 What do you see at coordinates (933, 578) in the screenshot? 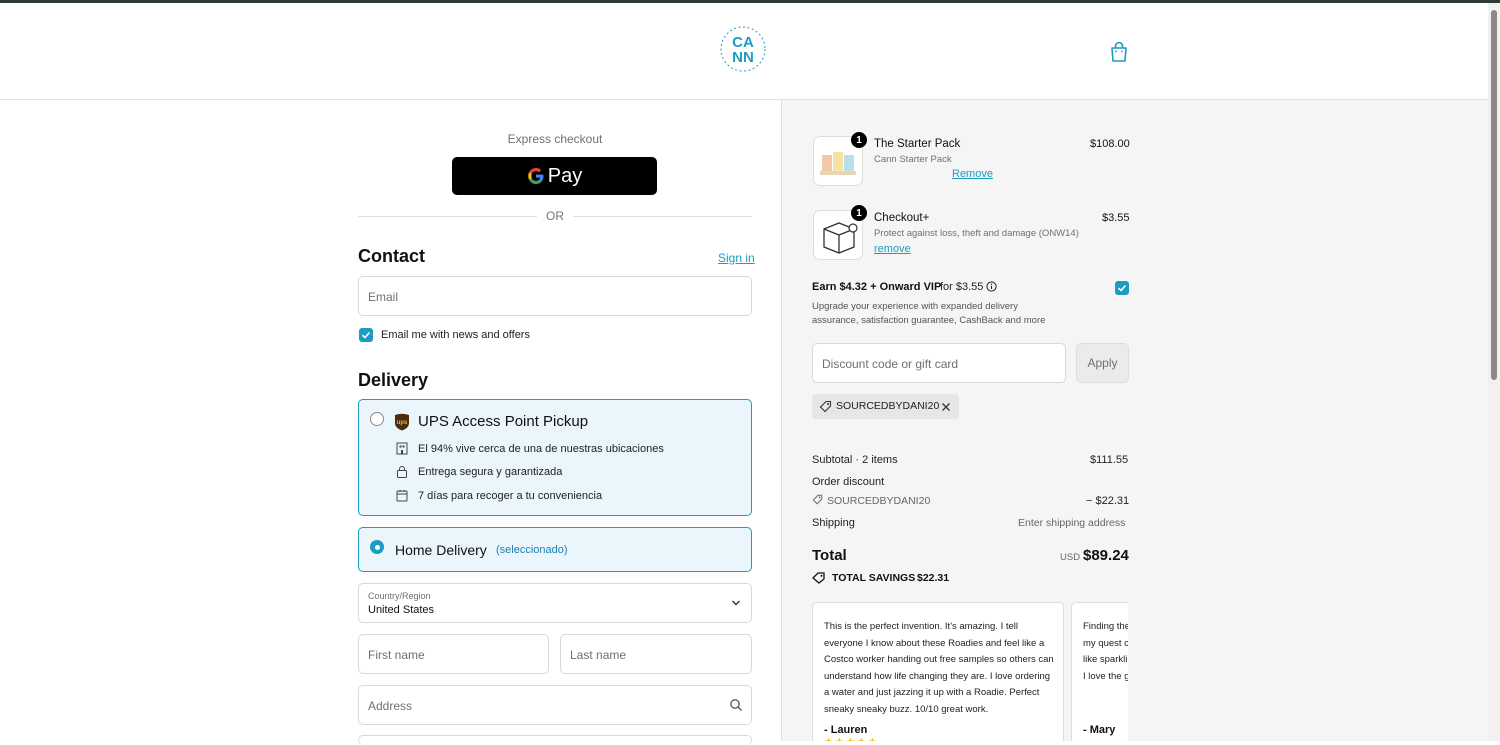
I see `total-savings-value: $22.31` at bounding box center [933, 578].